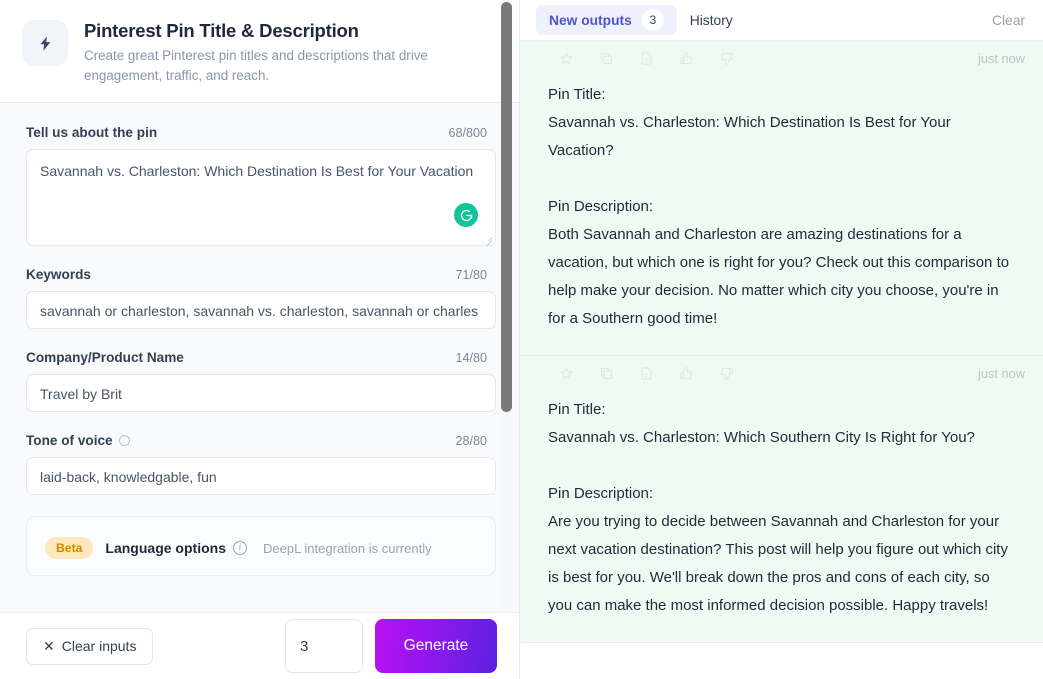 Image resolution: width=1043 pixels, height=679 pixels. I want to click on page-title: Pinterest Pin Title & Description, so click(221, 30).